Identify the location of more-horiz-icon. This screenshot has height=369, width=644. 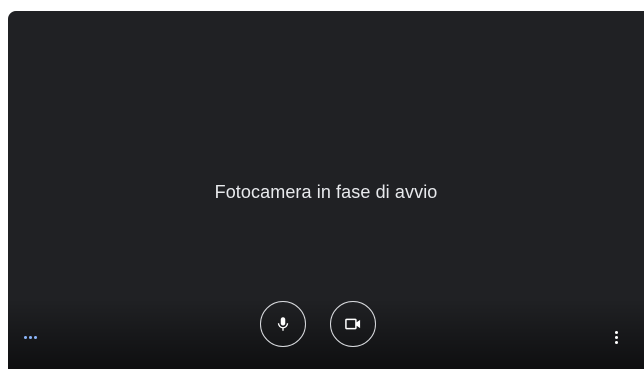
(30, 337).